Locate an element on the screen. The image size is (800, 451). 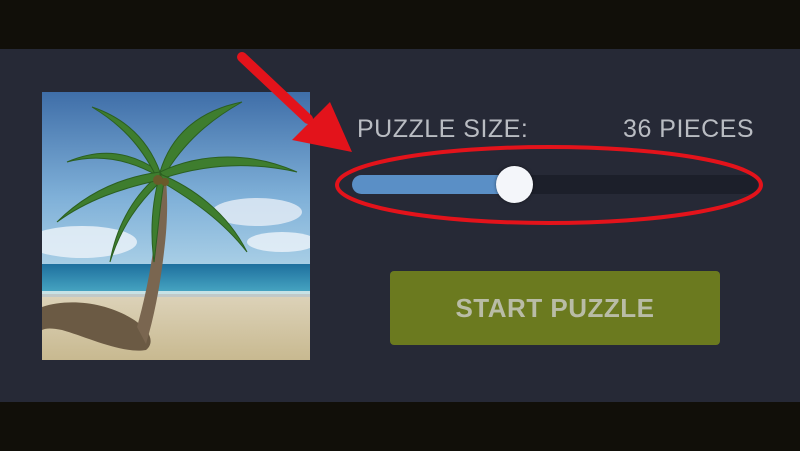
start-puzzle-button: START PUZZLE is located at coordinates (555, 308).